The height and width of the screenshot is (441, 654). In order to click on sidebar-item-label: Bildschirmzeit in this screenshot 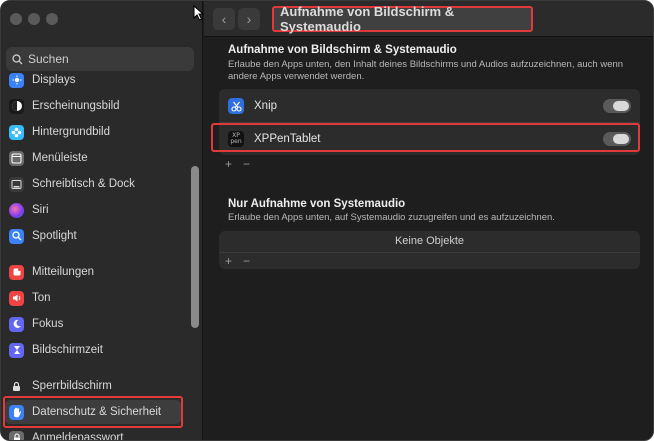, I will do `click(67, 350)`.